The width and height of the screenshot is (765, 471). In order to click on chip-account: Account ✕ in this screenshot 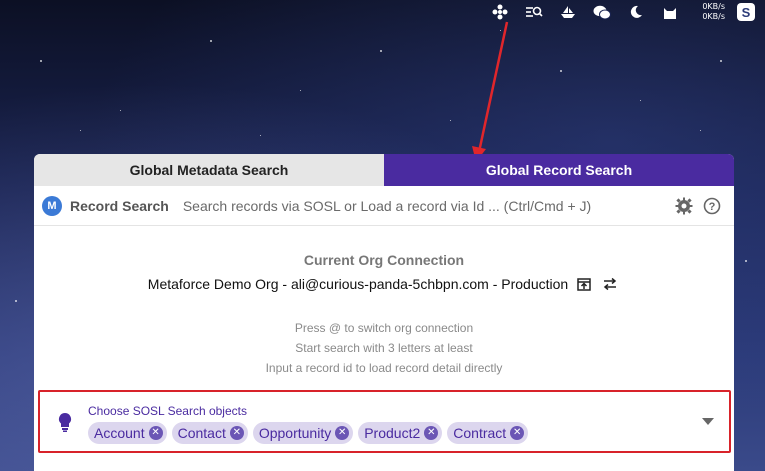, I will do `click(127, 432)`.